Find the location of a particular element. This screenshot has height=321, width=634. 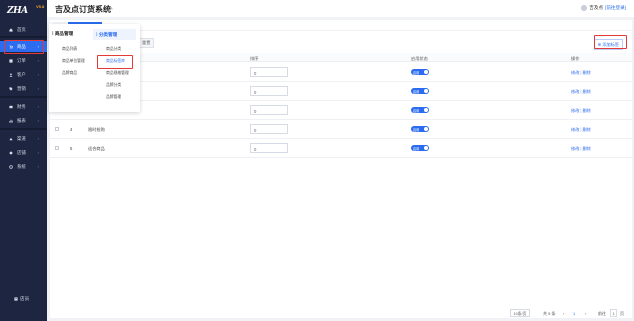

table-row: 4 限时抢购 0 启用 修改|删除 is located at coordinates (341, 129).